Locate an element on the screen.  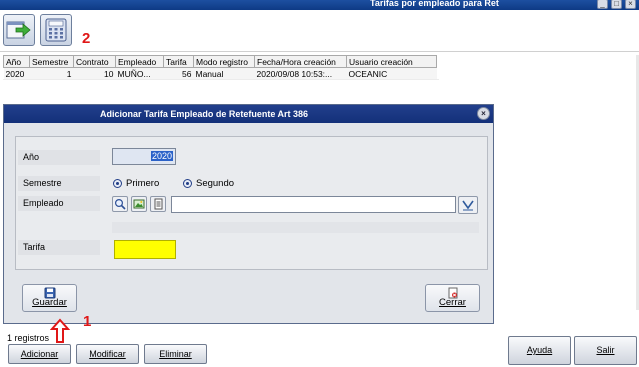
column-header: Tarifa is located at coordinates (178, 61).